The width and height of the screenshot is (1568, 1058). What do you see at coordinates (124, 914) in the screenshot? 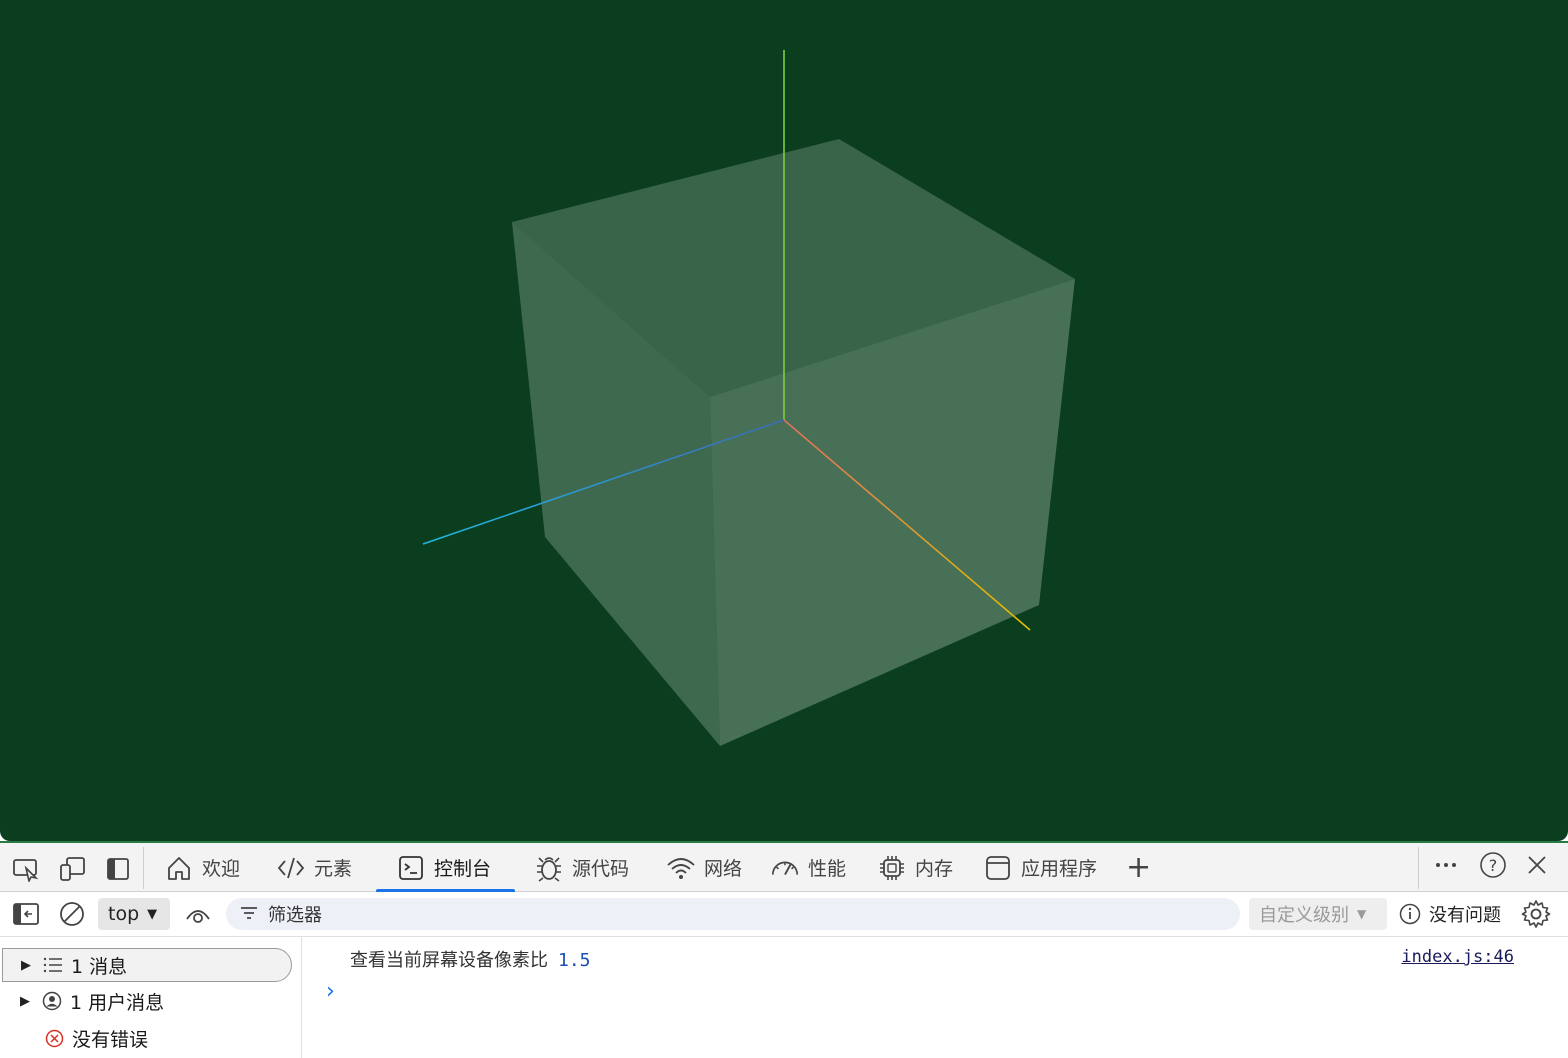
I see `context-label: top` at bounding box center [124, 914].